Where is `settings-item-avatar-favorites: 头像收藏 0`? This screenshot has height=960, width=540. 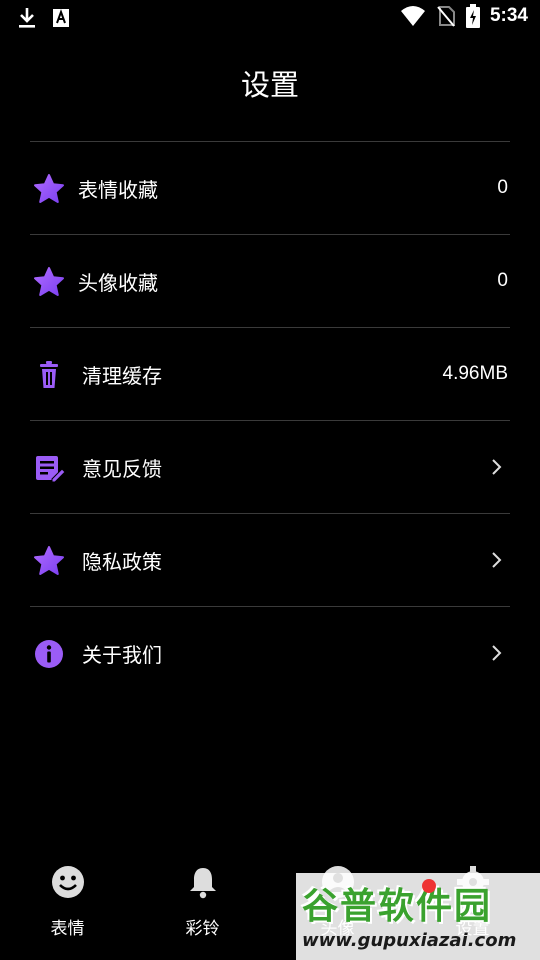 settings-item-avatar-favorites: 头像收藏 0 is located at coordinates (270, 280).